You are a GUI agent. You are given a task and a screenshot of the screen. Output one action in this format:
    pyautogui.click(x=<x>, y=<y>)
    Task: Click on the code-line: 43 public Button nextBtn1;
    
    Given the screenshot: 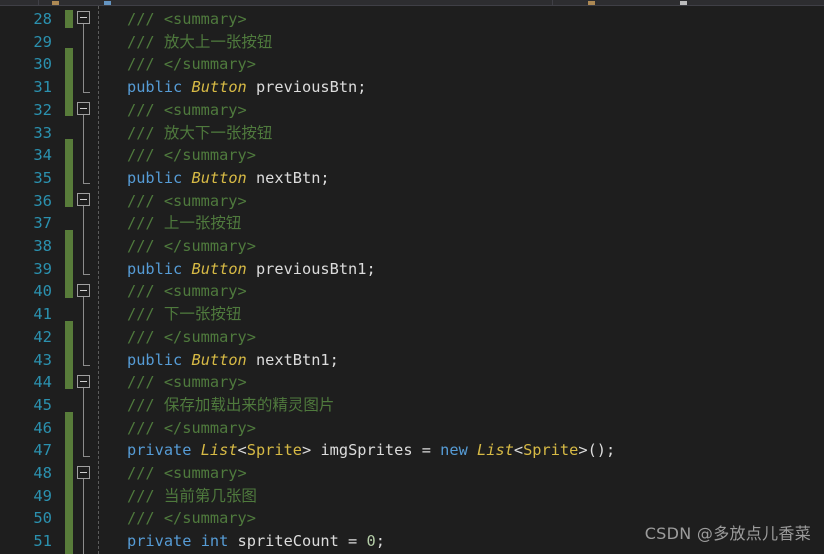 What is the action you would take?
    pyautogui.click(x=412, y=360)
    